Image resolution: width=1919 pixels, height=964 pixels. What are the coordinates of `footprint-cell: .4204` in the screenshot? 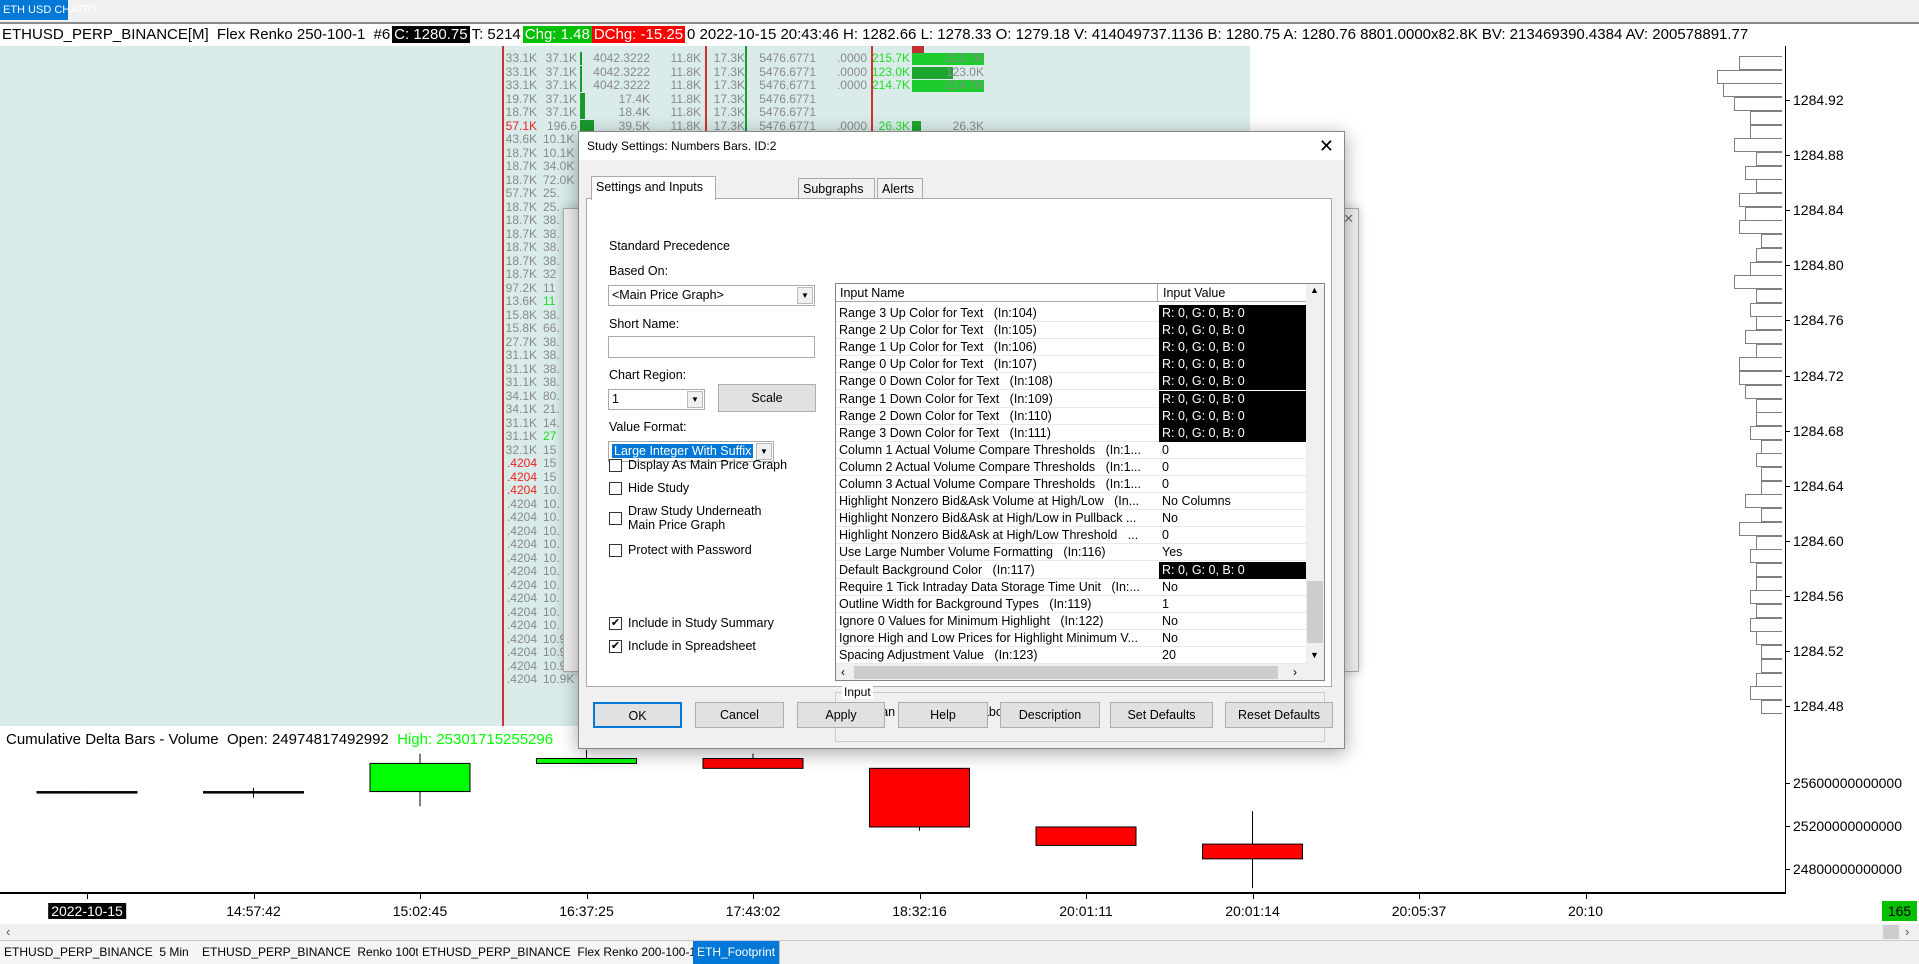 It's located at (521, 476).